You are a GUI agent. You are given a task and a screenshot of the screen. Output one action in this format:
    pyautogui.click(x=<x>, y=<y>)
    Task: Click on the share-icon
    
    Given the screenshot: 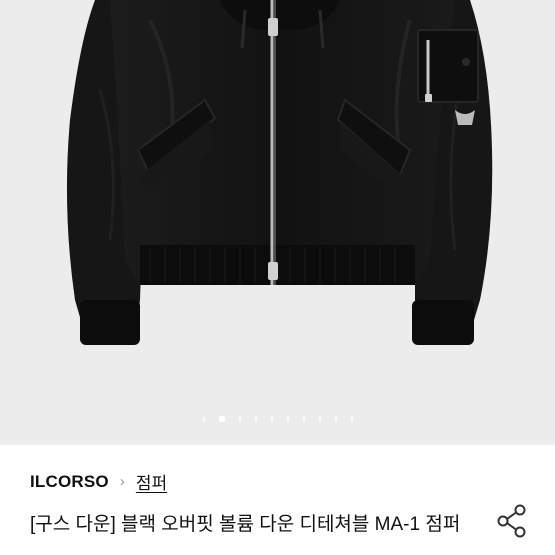 What is the action you would take?
    pyautogui.click(x=512, y=521)
    